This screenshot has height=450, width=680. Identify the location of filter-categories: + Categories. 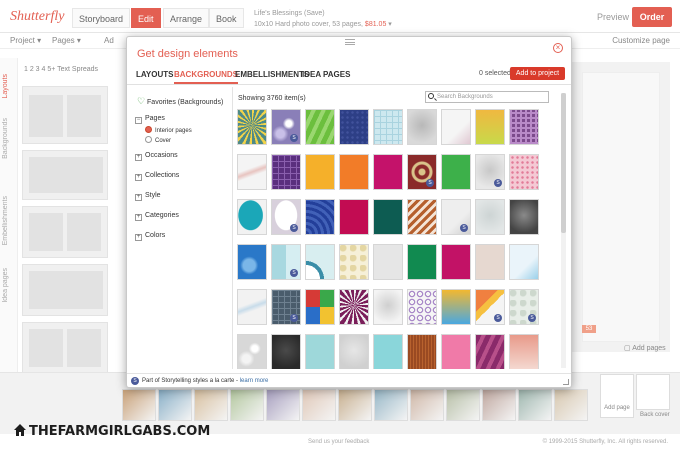
(157, 216).